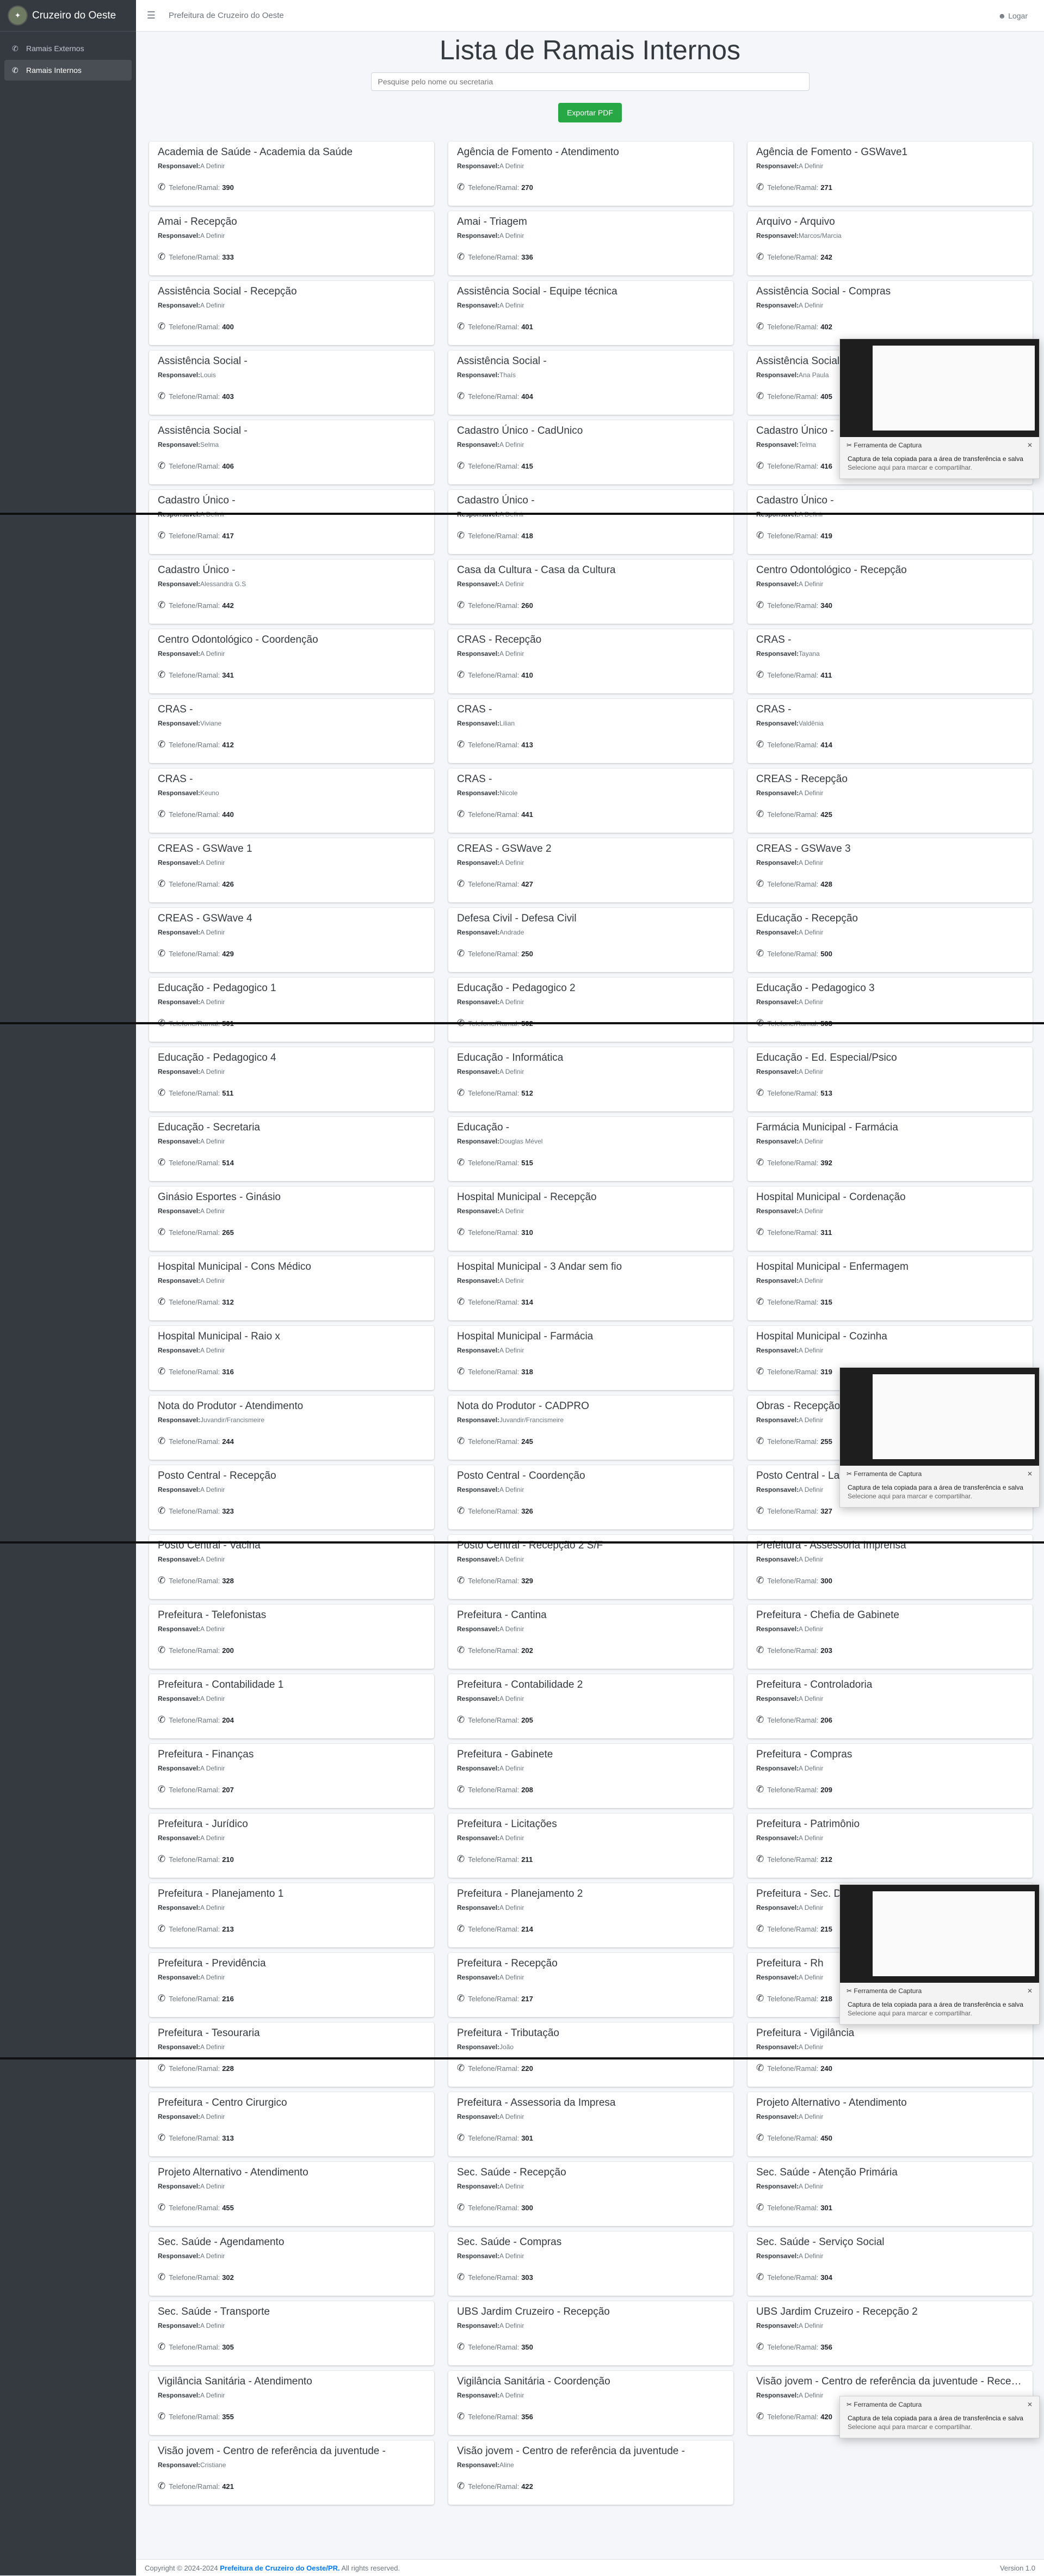 The height and width of the screenshot is (2576, 1044). I want to click on ramal-value: 250, so click(527, 954).